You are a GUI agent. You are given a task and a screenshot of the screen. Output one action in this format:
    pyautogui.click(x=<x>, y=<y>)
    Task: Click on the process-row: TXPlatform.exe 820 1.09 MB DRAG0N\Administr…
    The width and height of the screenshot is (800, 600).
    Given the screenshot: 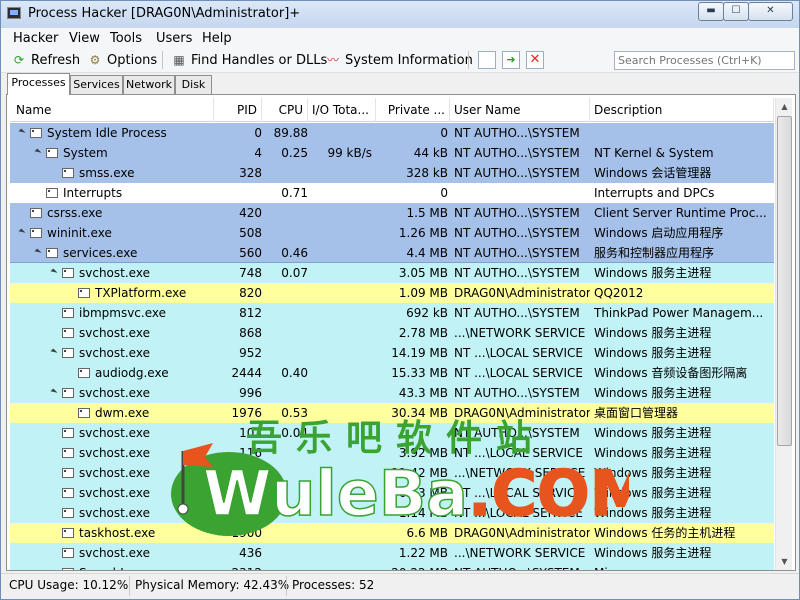 What is the action you would take?
    pyautogui.click(x=392, y=293)
    